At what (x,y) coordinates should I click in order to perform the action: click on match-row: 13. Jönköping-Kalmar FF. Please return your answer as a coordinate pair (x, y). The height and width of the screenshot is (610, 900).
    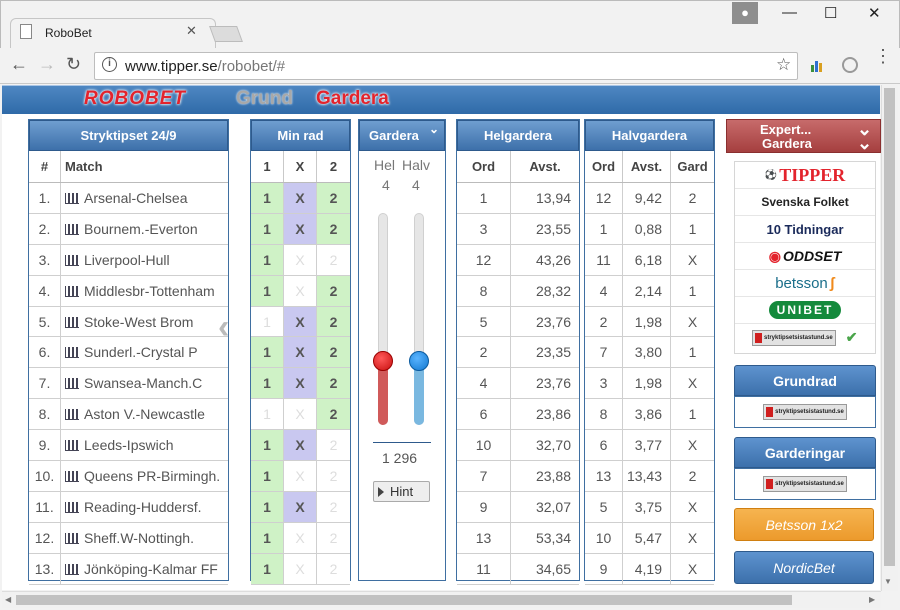
    Looking at the image, I should click on (128, 569).